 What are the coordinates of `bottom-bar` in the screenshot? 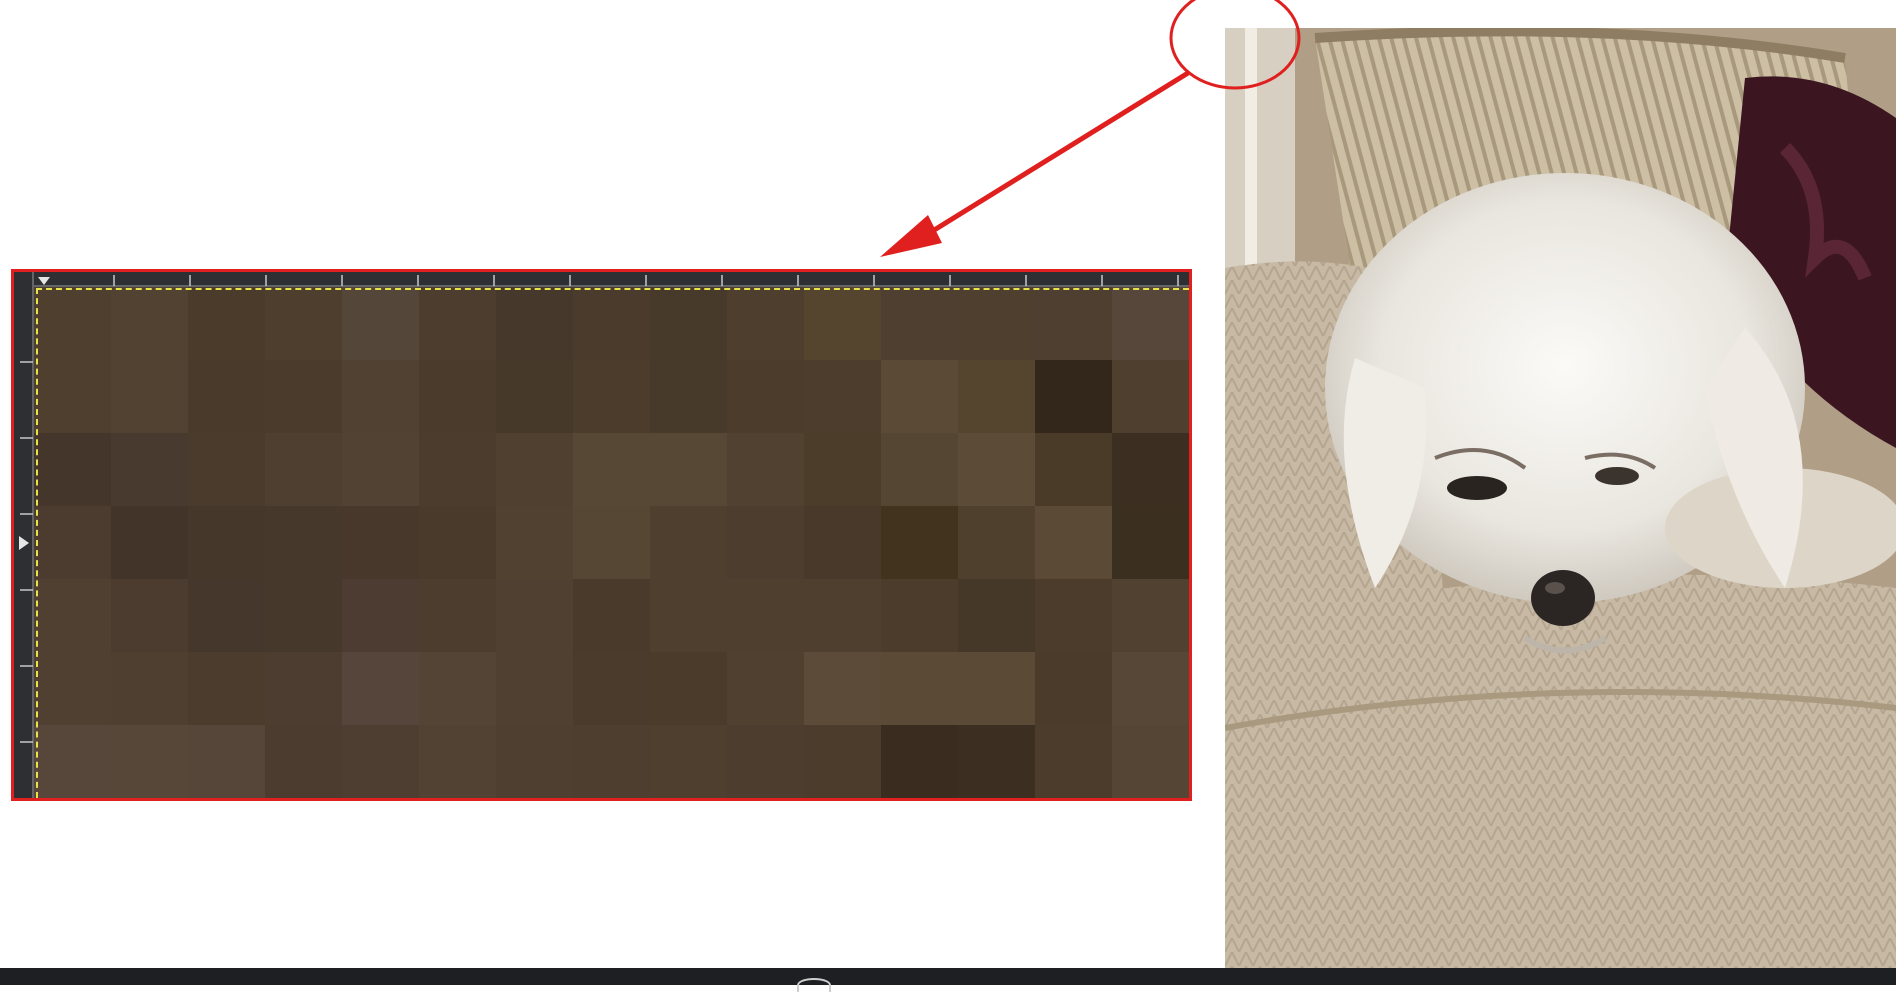 It's located at (948, 976).